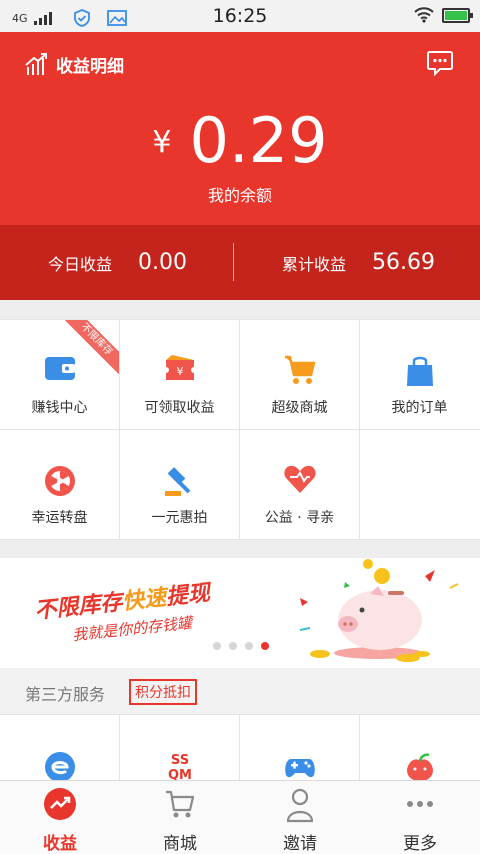 The height and width of the screenshot is (854, 480). I want to click on clock: 16:25, so click(240, 16).